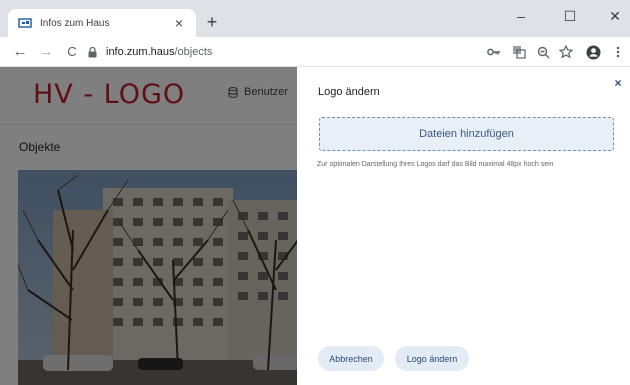  Describe the element at coordinates (615, 16) in the screenshot. I see `close-window-button: ✕` at that location.